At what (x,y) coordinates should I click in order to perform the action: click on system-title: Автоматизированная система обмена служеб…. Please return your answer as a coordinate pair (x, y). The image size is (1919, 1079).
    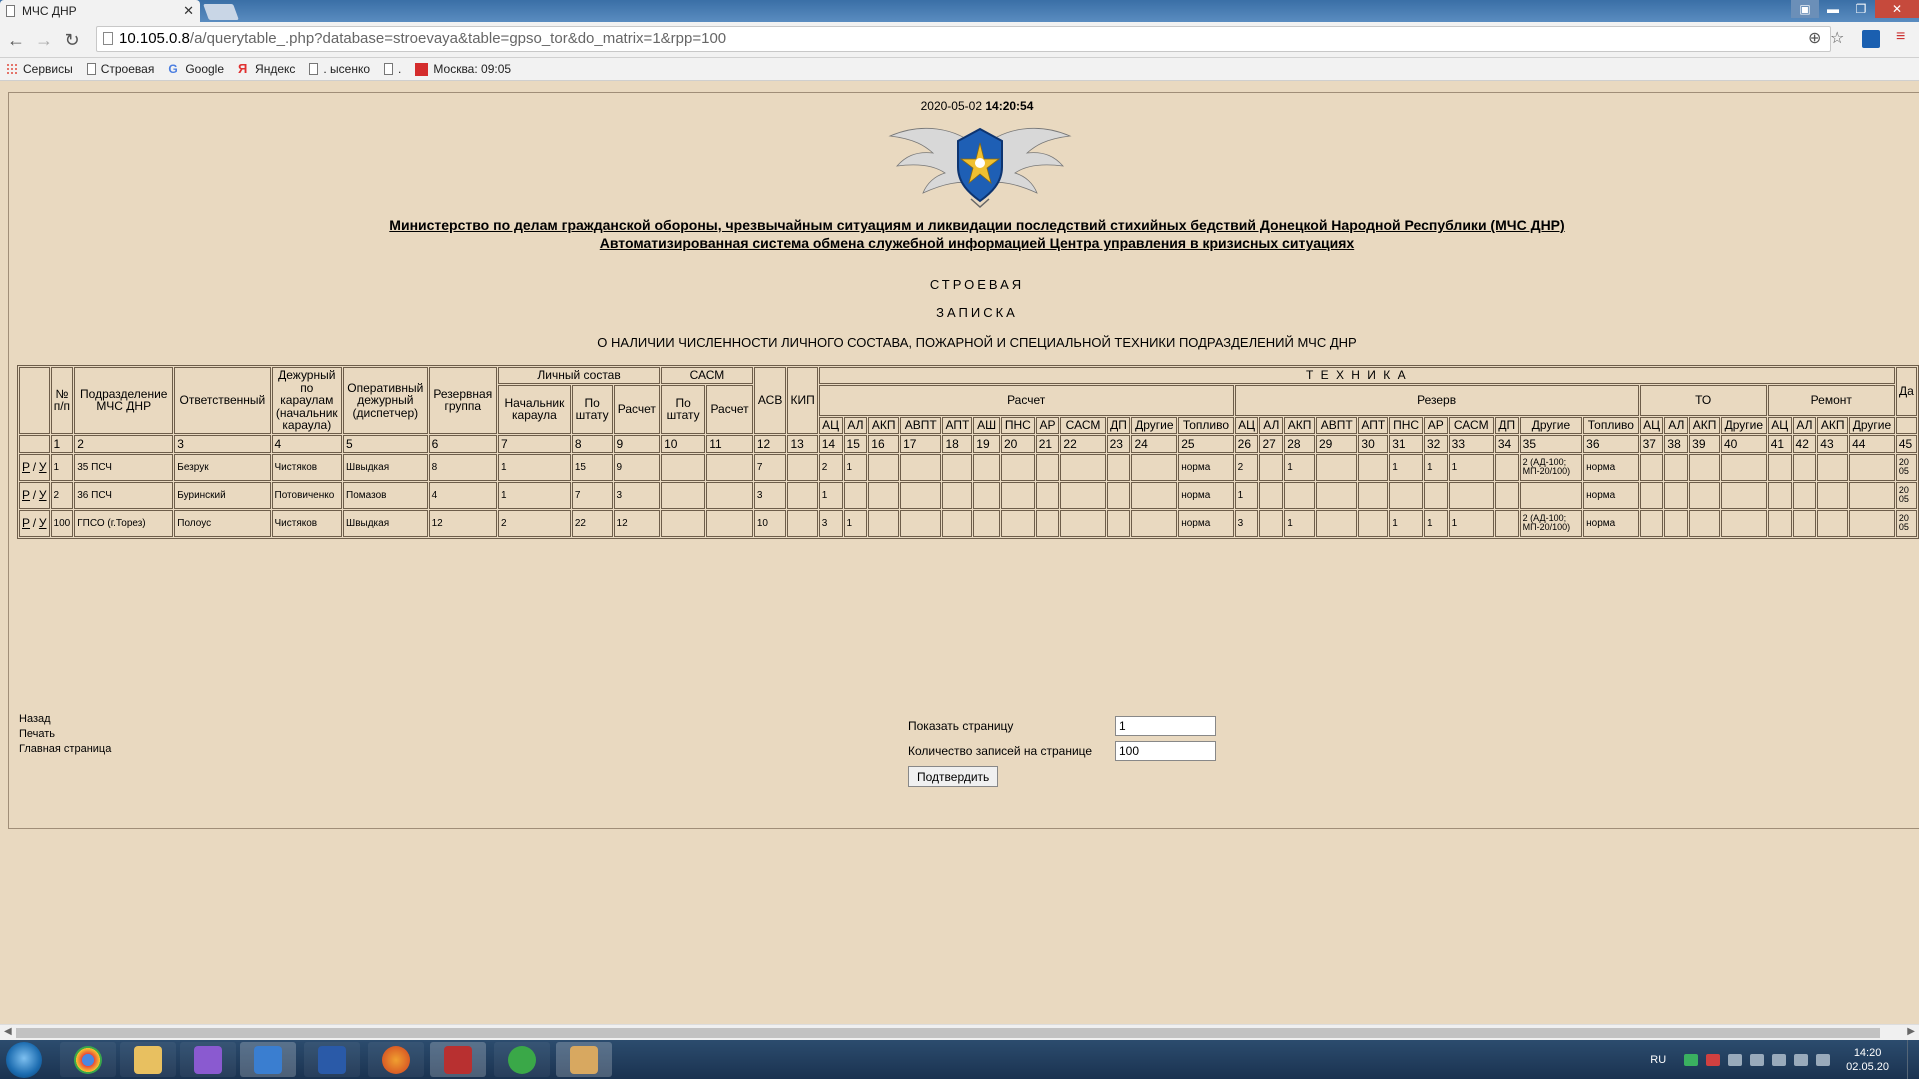
    Looking at the image, I should click on (964, 243).